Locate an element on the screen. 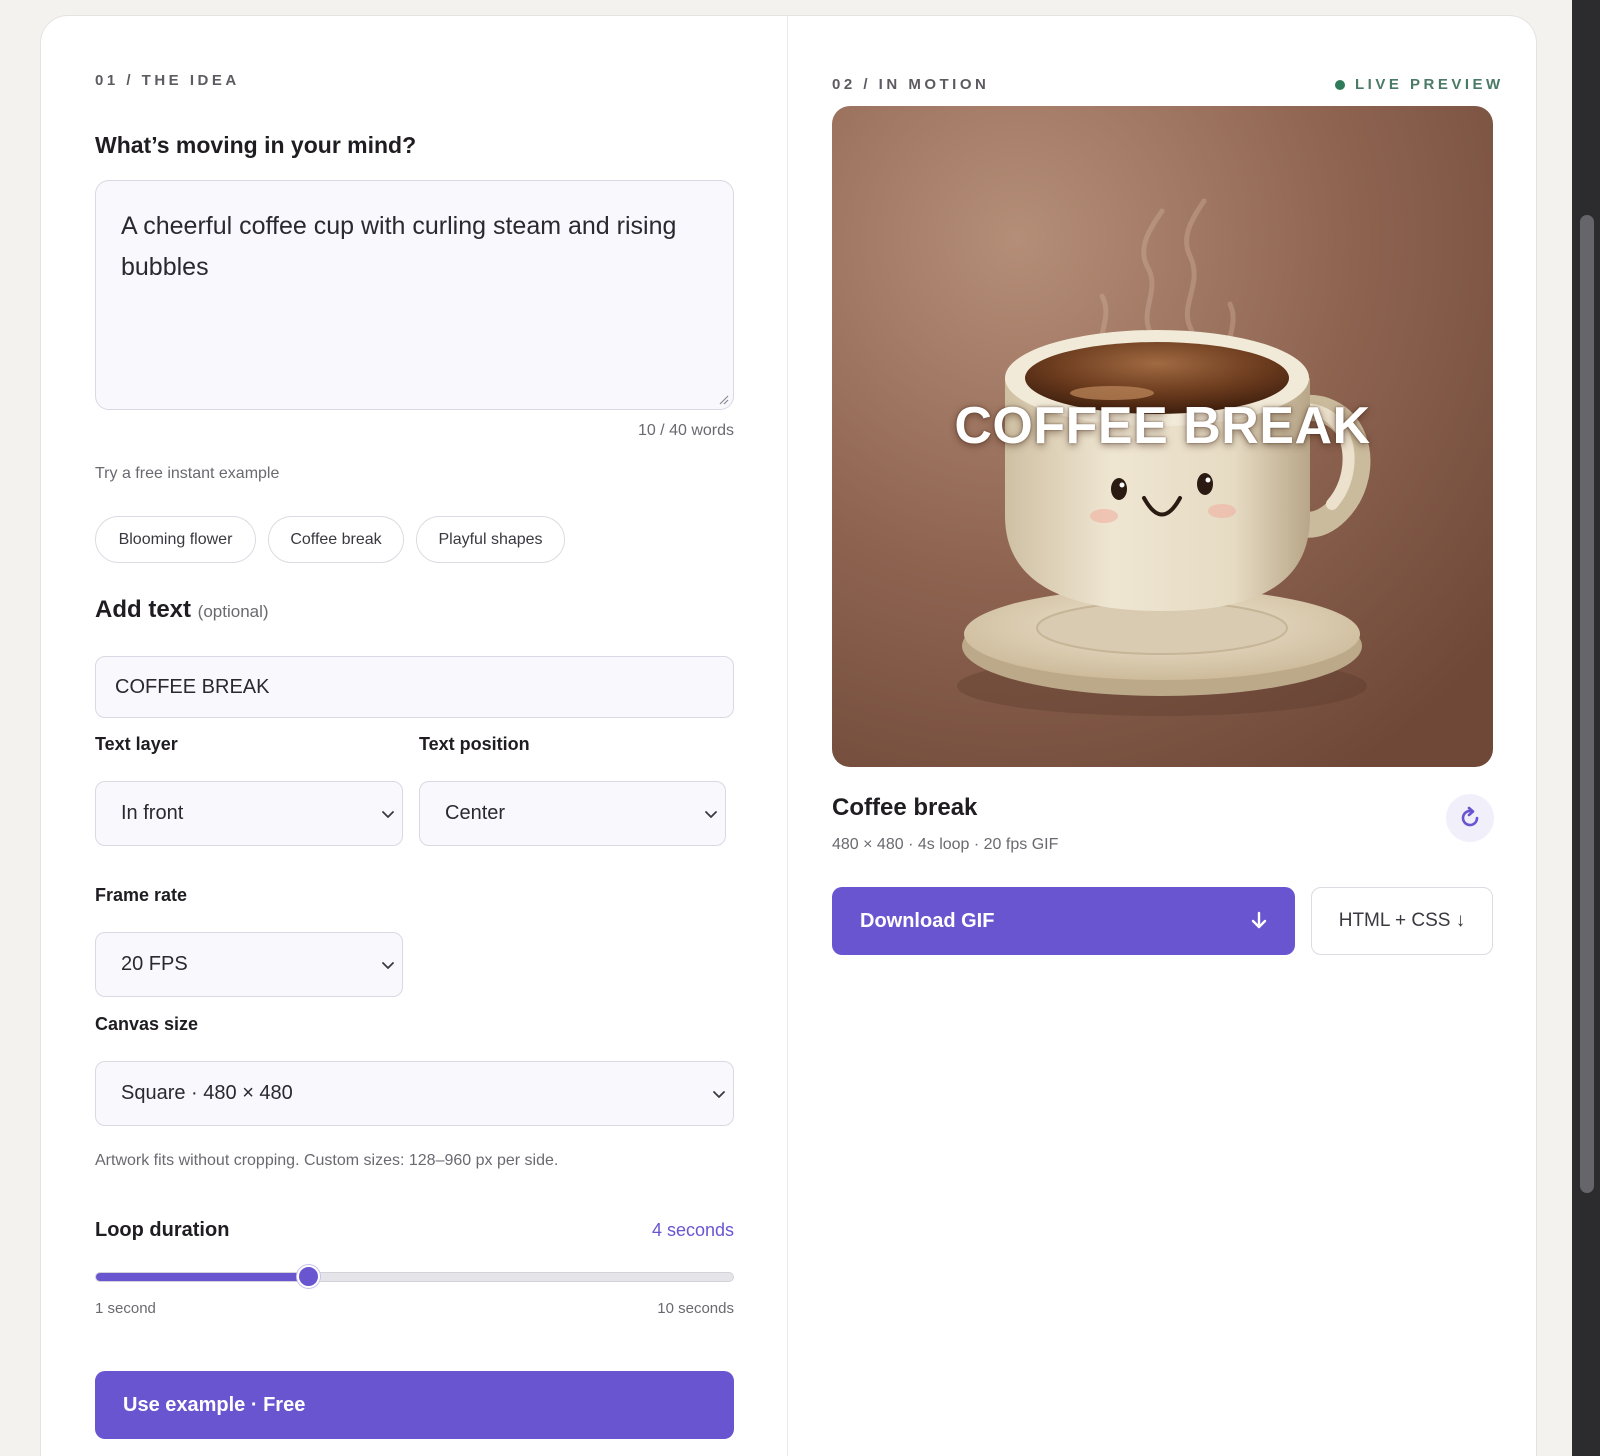 This screenshot has height=1456, width=1600. html-css-download-button: HTML + CSS ↓ is located at coordinates (1402, 921).